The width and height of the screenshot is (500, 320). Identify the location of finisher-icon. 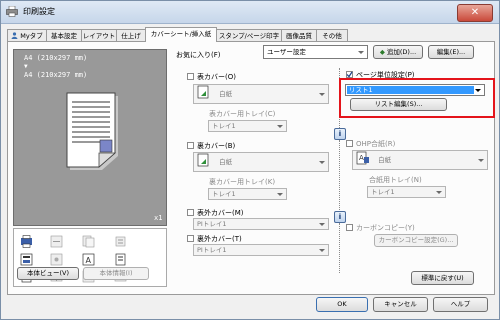
(26, 259).